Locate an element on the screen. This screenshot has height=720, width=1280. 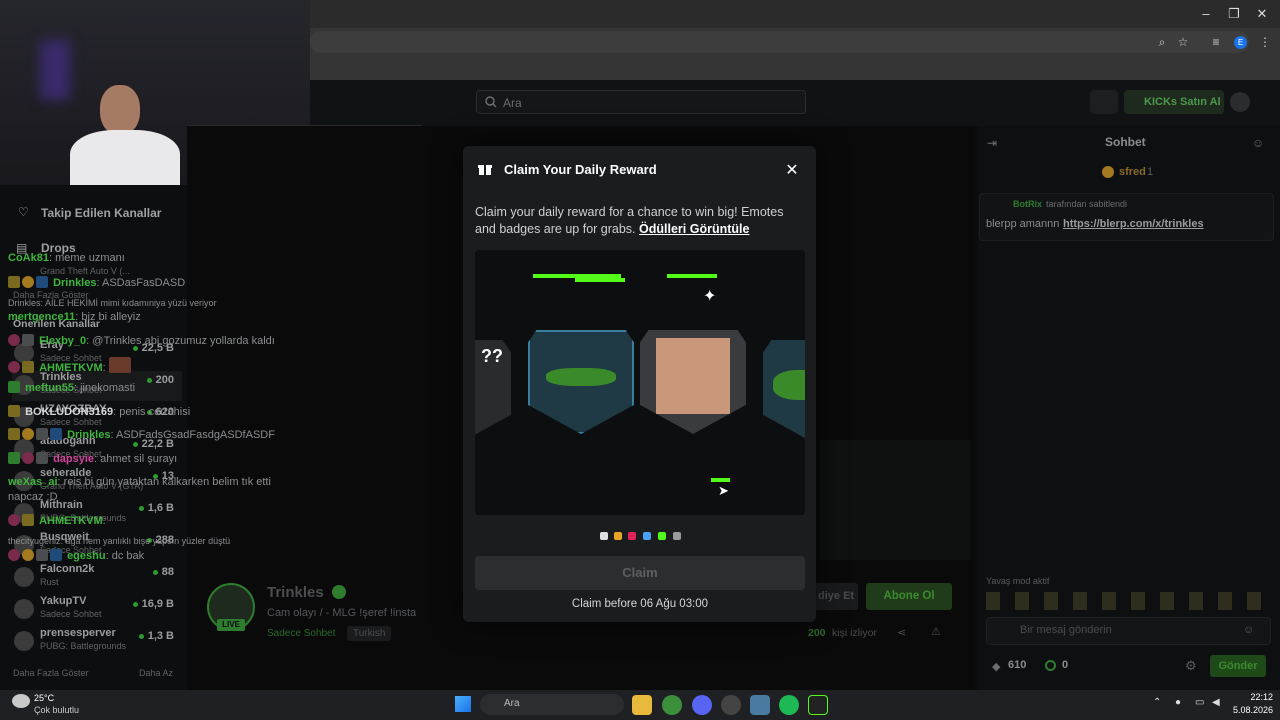
claim-deadline: Claim before 06 Ağu 03:00 is located at coordinates (640, 604).